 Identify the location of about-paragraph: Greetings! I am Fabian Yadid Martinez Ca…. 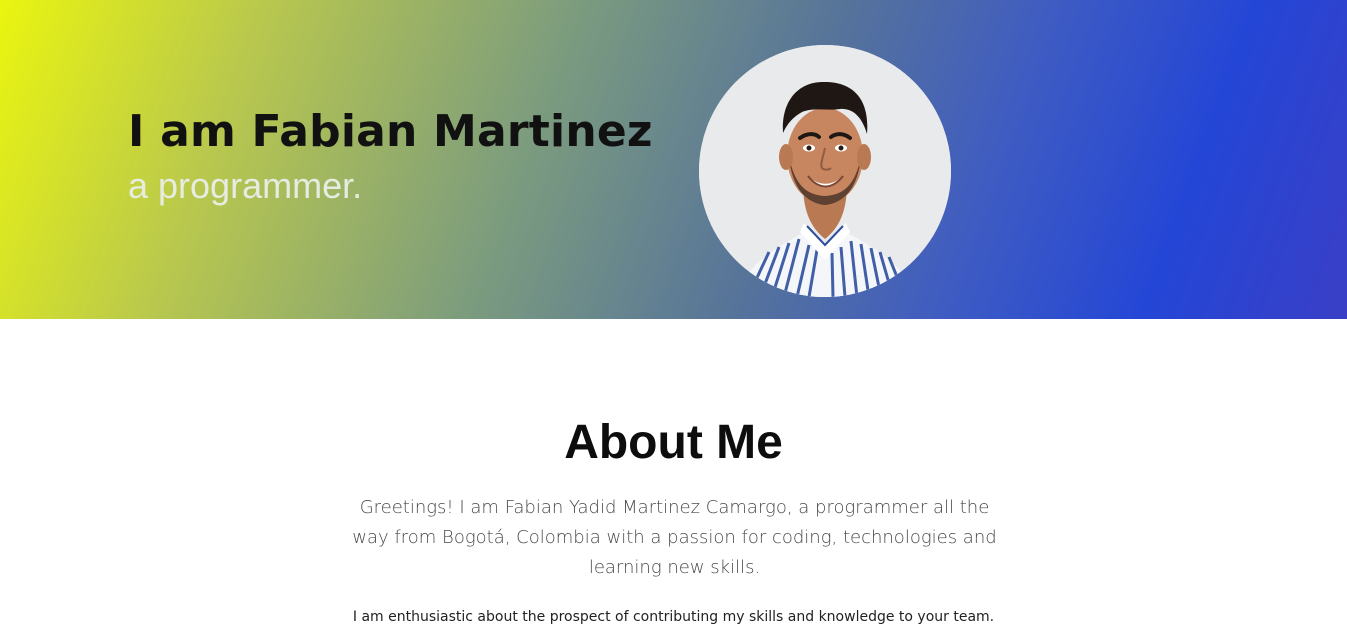
(674, 537).